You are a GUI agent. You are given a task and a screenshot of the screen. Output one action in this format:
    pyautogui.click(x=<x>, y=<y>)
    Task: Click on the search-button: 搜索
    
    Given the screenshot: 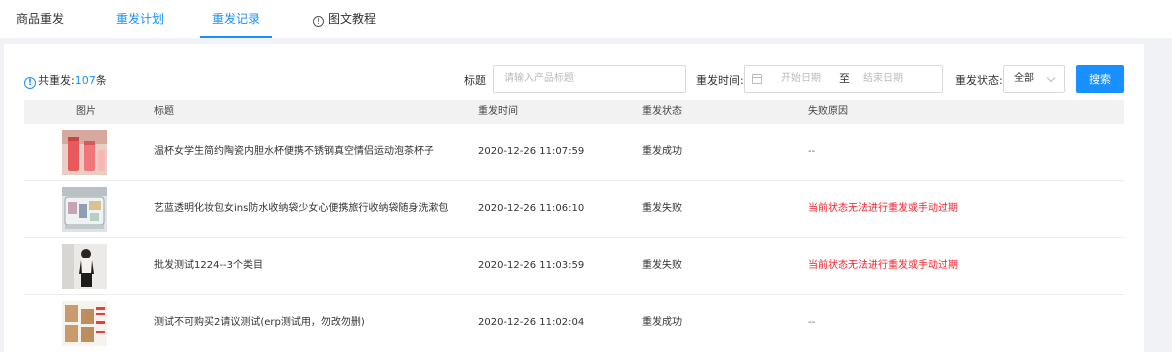 What is the action you would take?
    pyautogui.click(x=1100, y=79)
    